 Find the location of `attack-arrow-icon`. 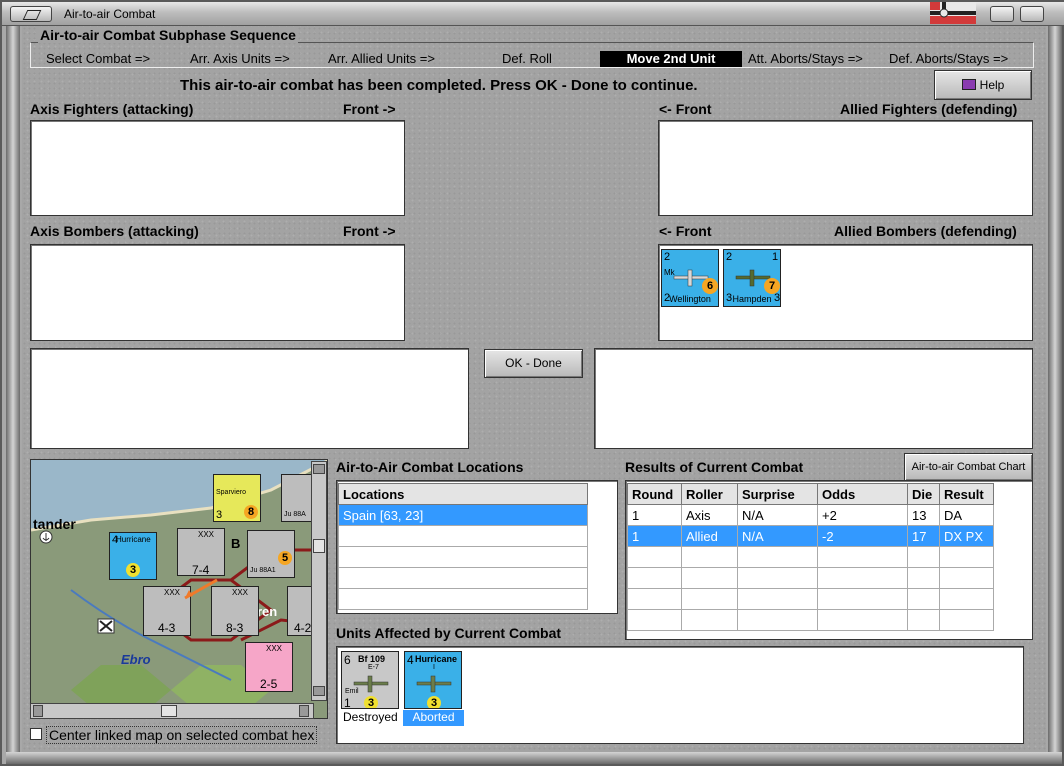

attack-arrow-icon is located at coordinates (201, 589).